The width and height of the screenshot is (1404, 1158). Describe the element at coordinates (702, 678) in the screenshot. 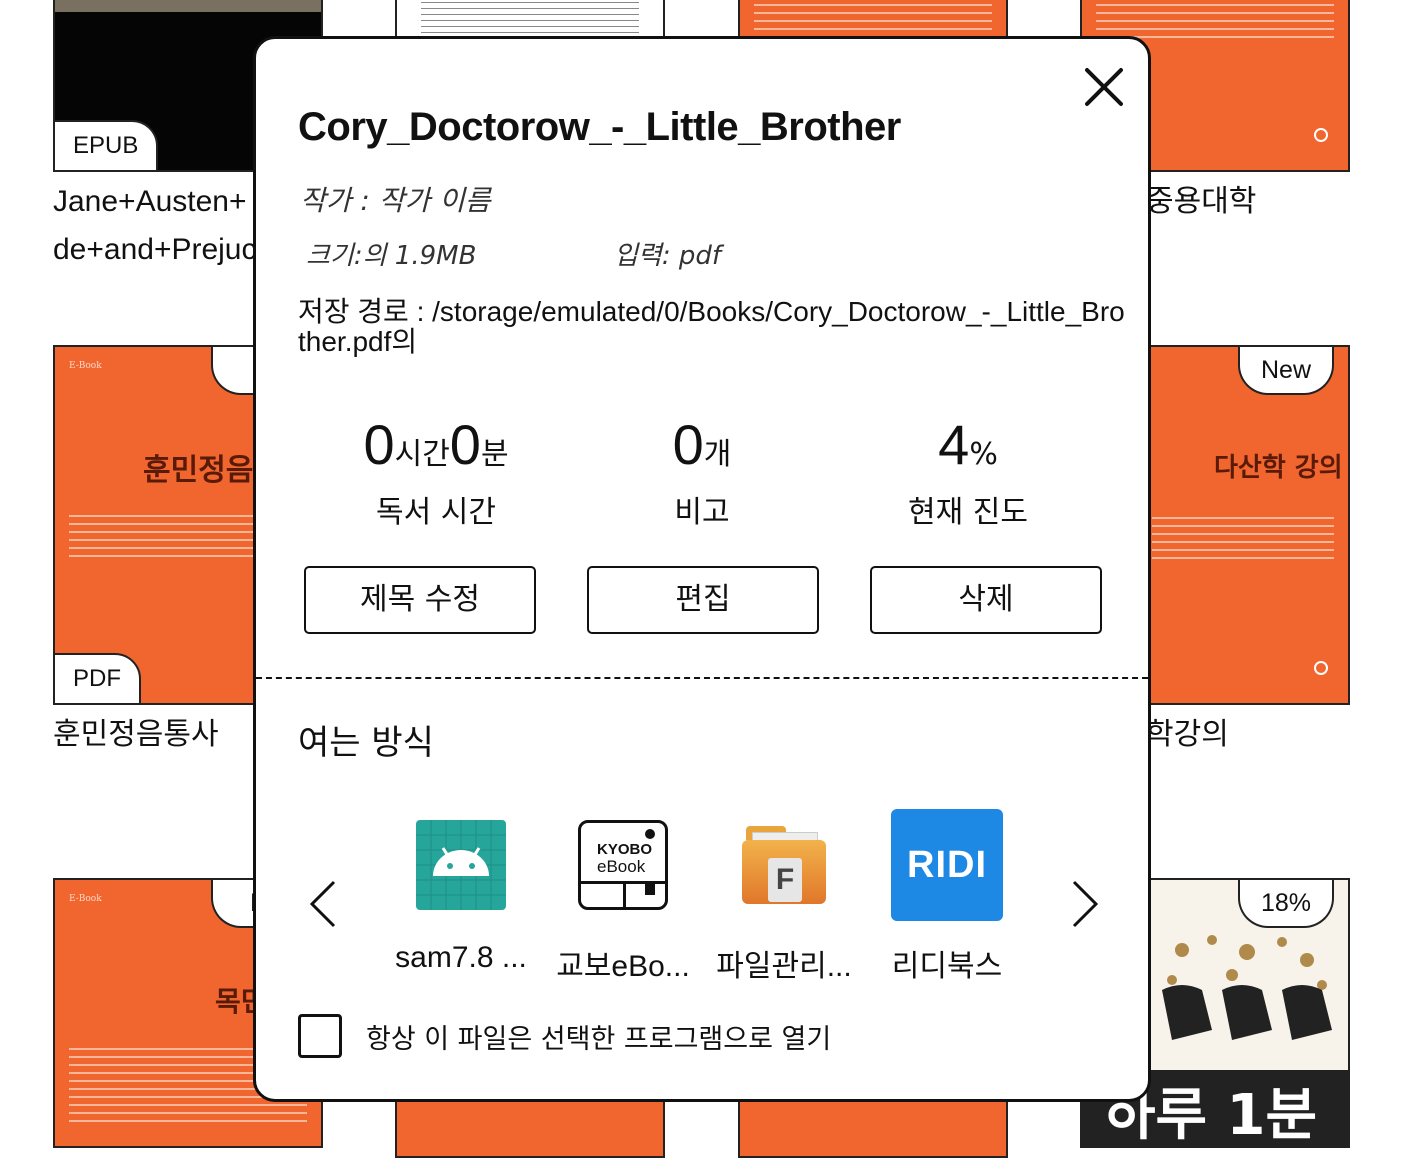

I see `section-divider` at that location.